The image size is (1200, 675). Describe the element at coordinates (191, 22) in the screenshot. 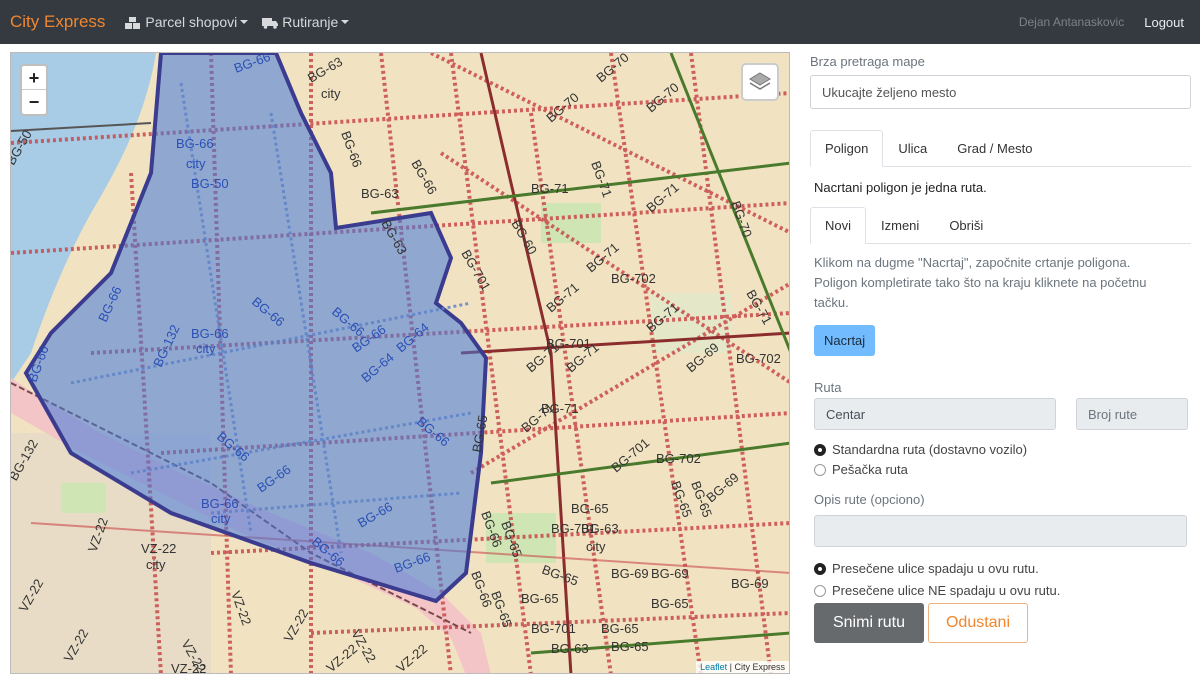

I see `menu-parcel-shopovi-label: Parcel shopovi` at that location.